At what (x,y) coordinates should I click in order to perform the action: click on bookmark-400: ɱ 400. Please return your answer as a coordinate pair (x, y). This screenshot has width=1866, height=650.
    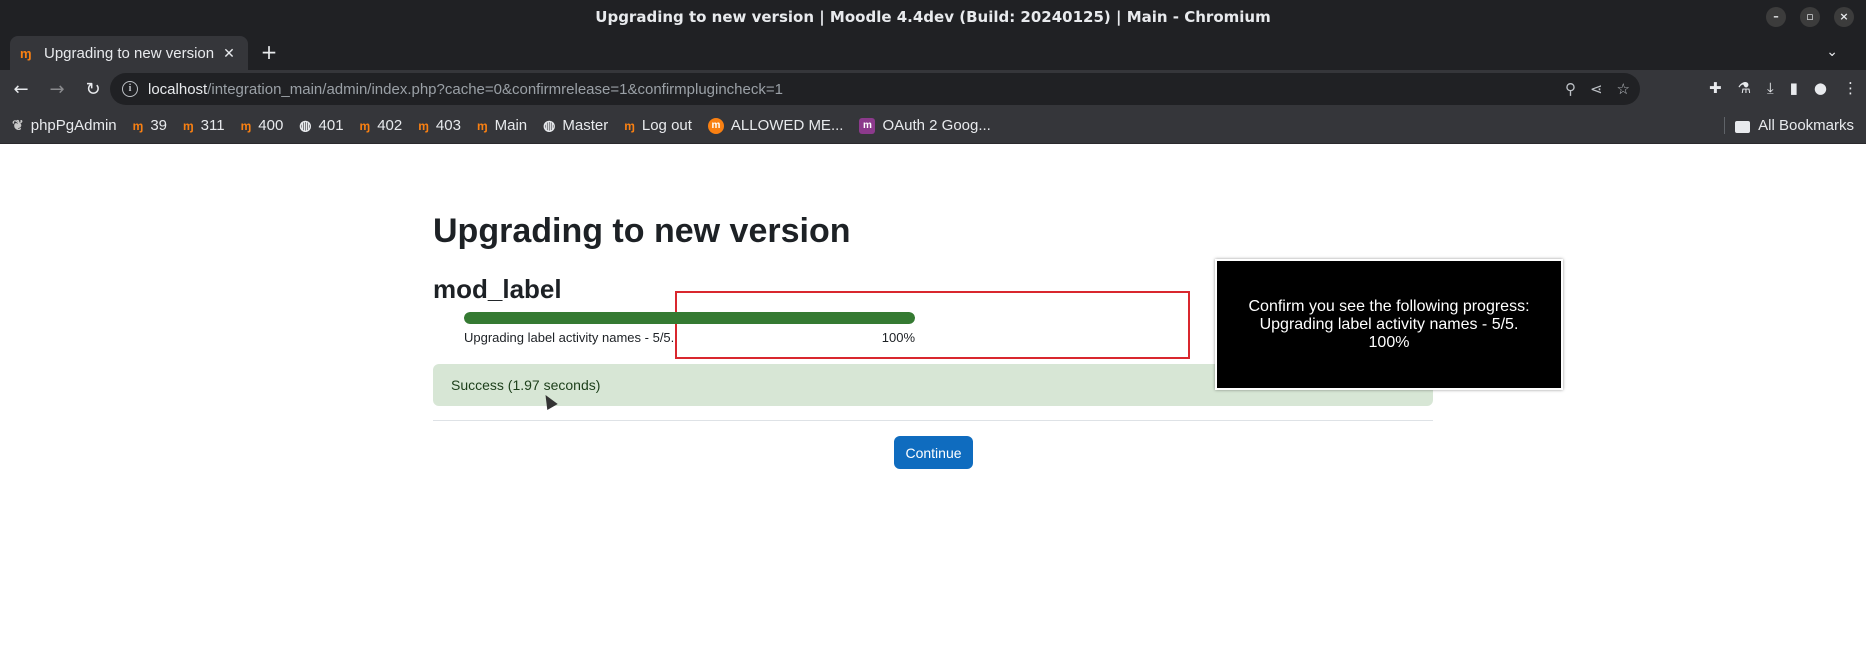
    Looking at the image, I should click on (262, 125).